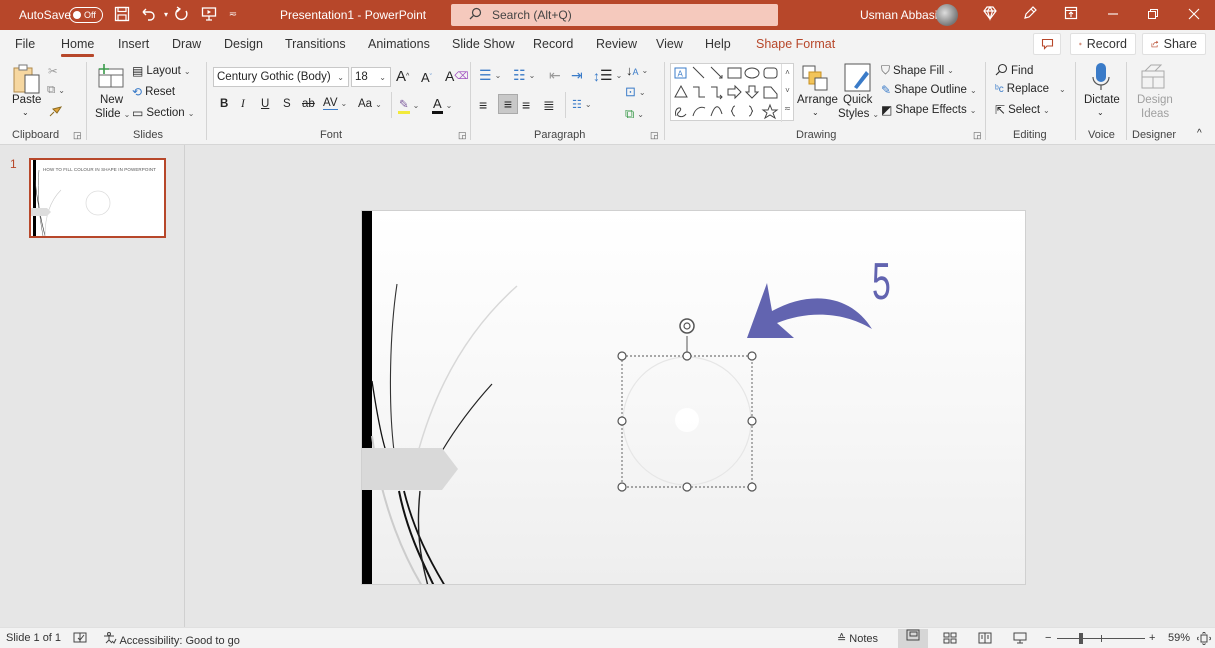 The width and height of the screenshot is (1215, 648). I want to click on tab-home: Home, so click(78, 47).